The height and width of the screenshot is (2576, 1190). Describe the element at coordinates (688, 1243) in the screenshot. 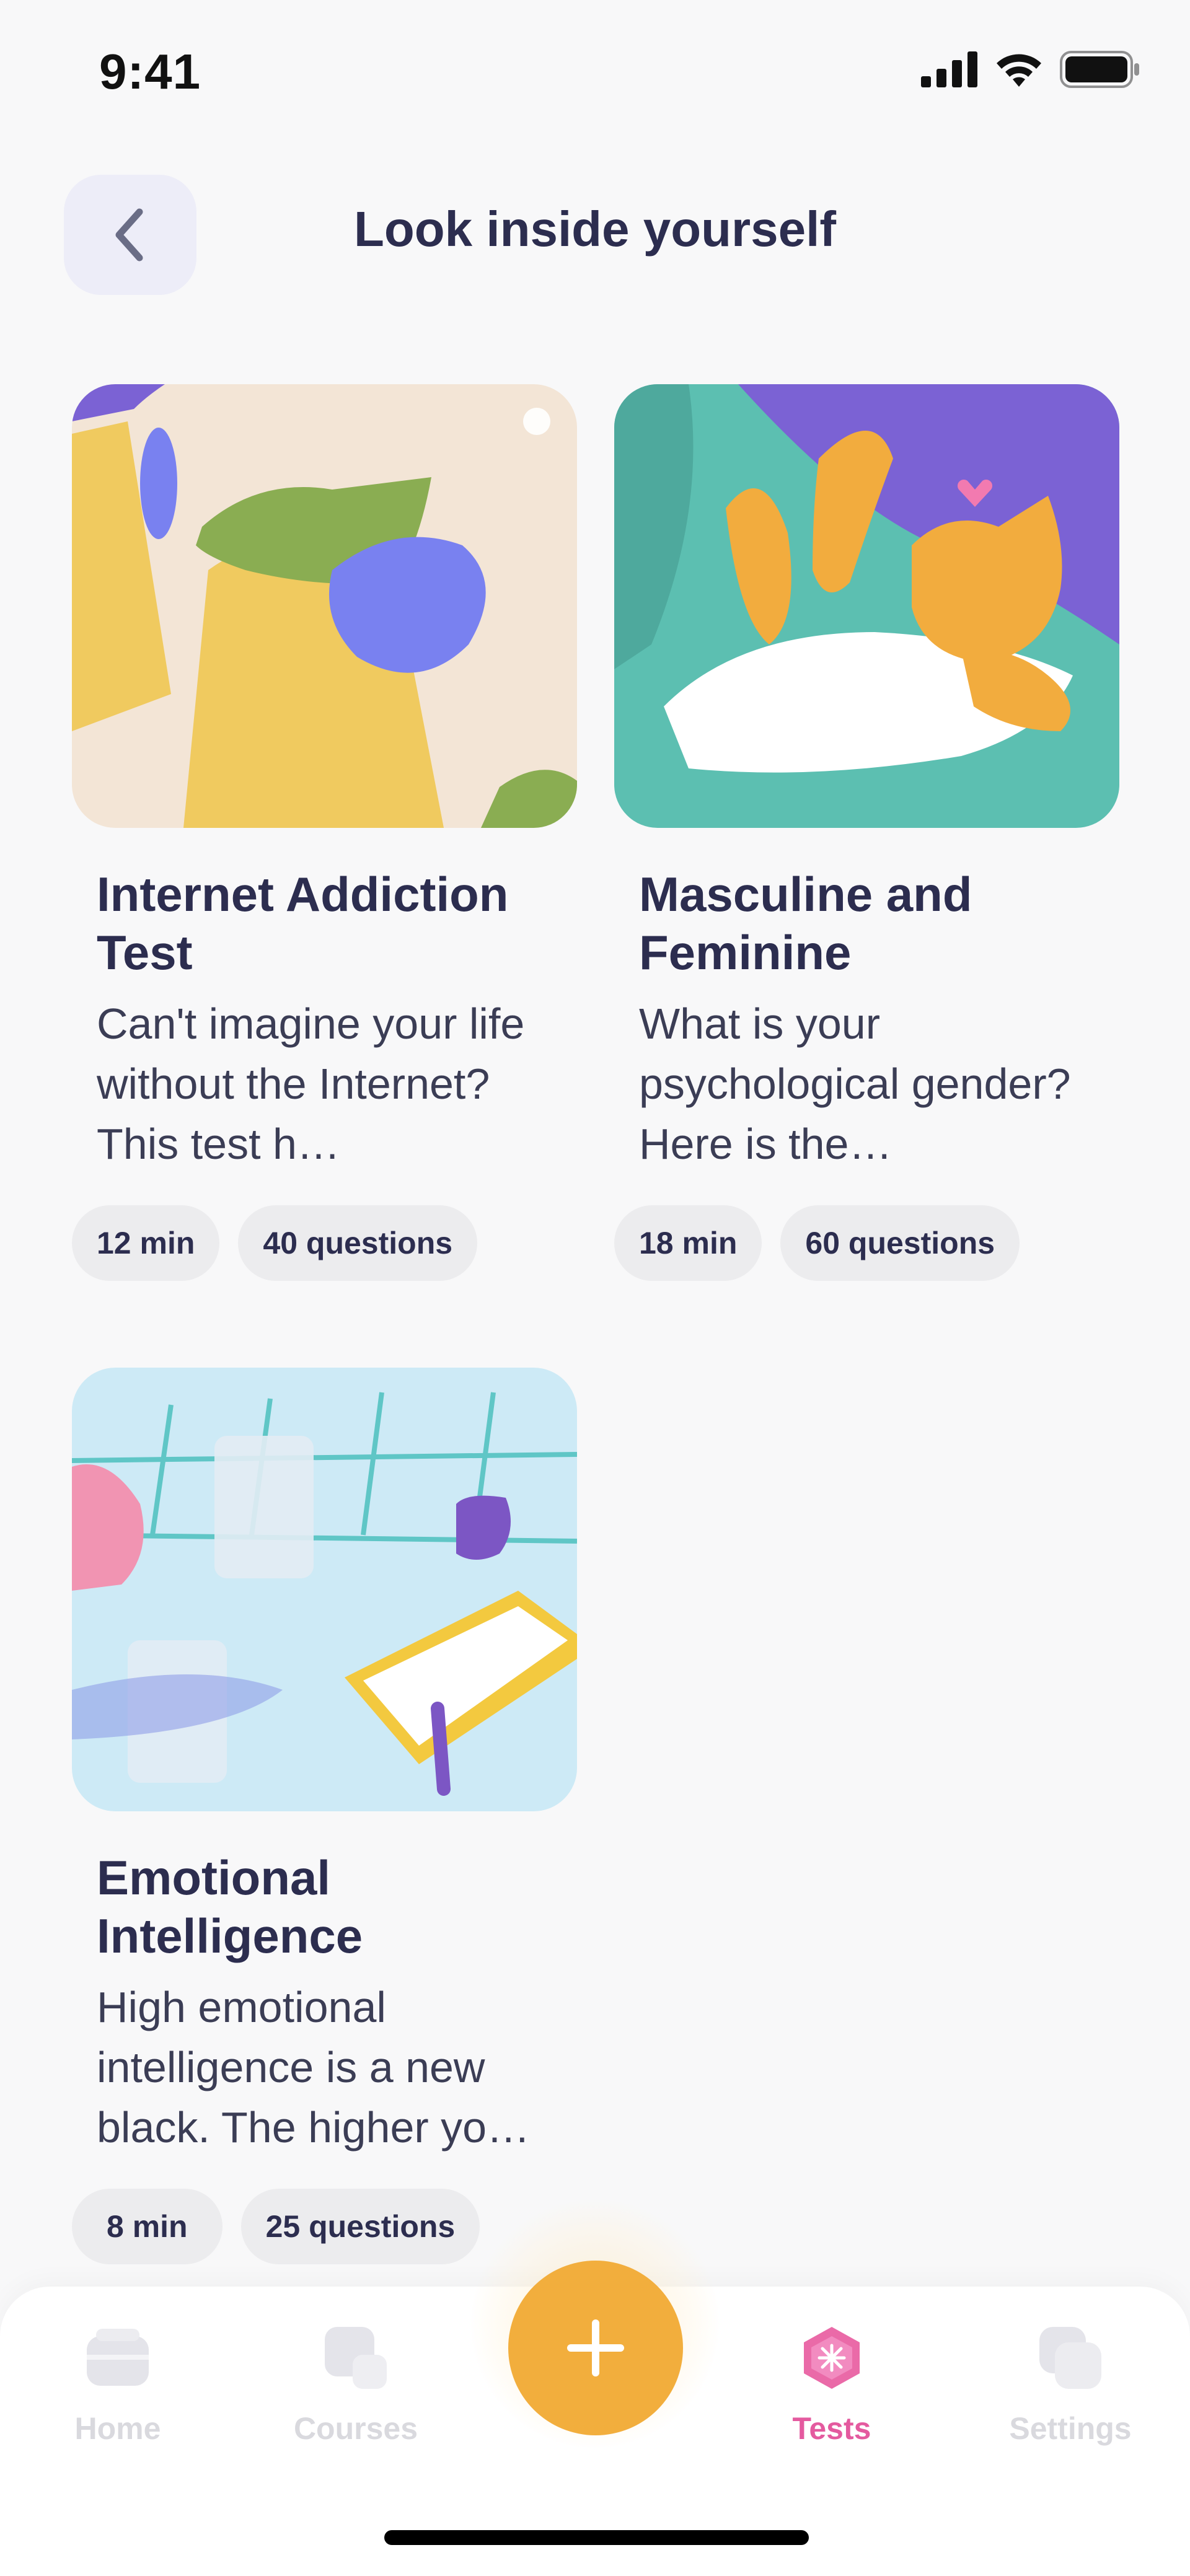

I see `duration-badge: 18 min` at that location.